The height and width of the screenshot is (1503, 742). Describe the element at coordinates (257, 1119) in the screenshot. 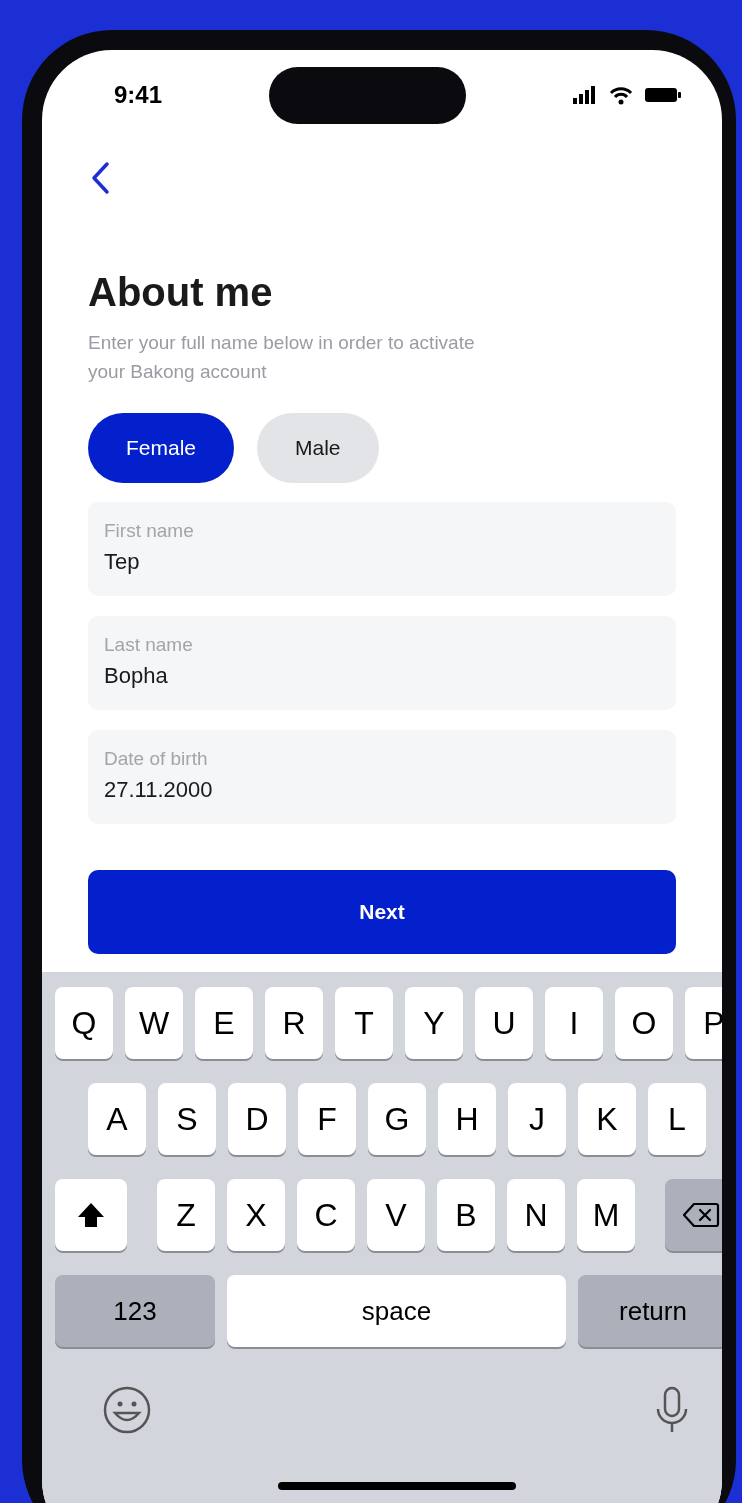

I see `keyboard-key: D` at that location.